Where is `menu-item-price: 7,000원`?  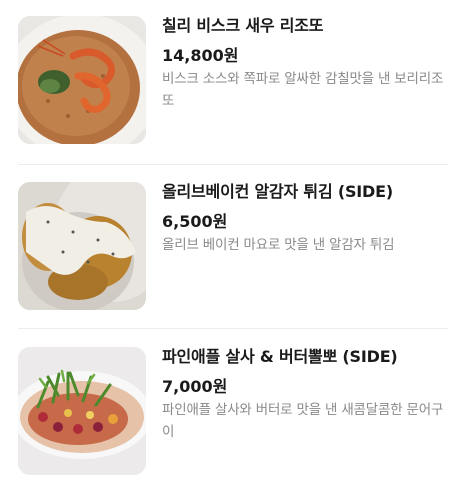 menu-item-price: 7,000원 is located at coordinates (195, 386).